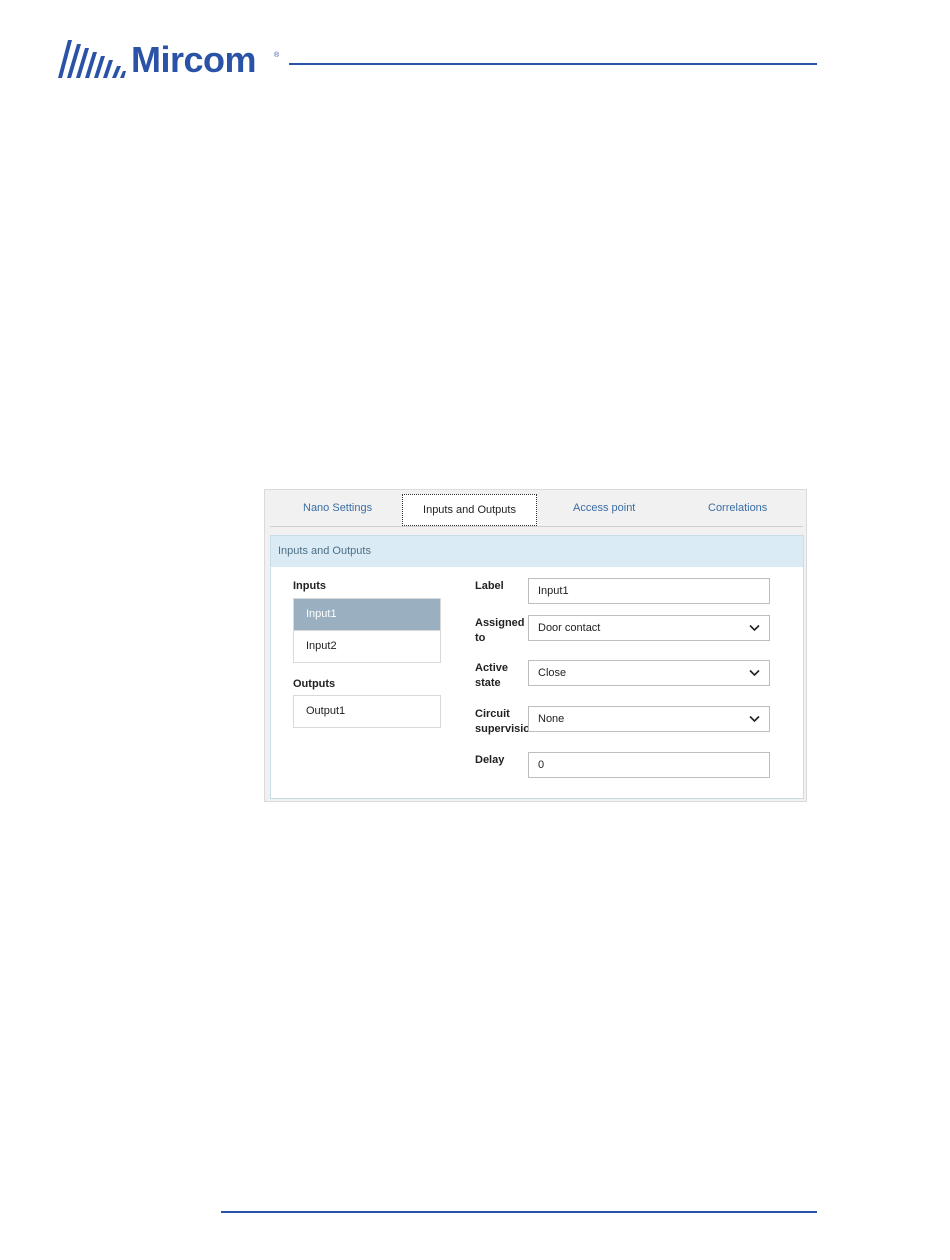 This screenshot has height=1260, width=950. Describe the element at coordinates (92, 59) in the screenshot. I see `mircom-logo-icon` at that location.